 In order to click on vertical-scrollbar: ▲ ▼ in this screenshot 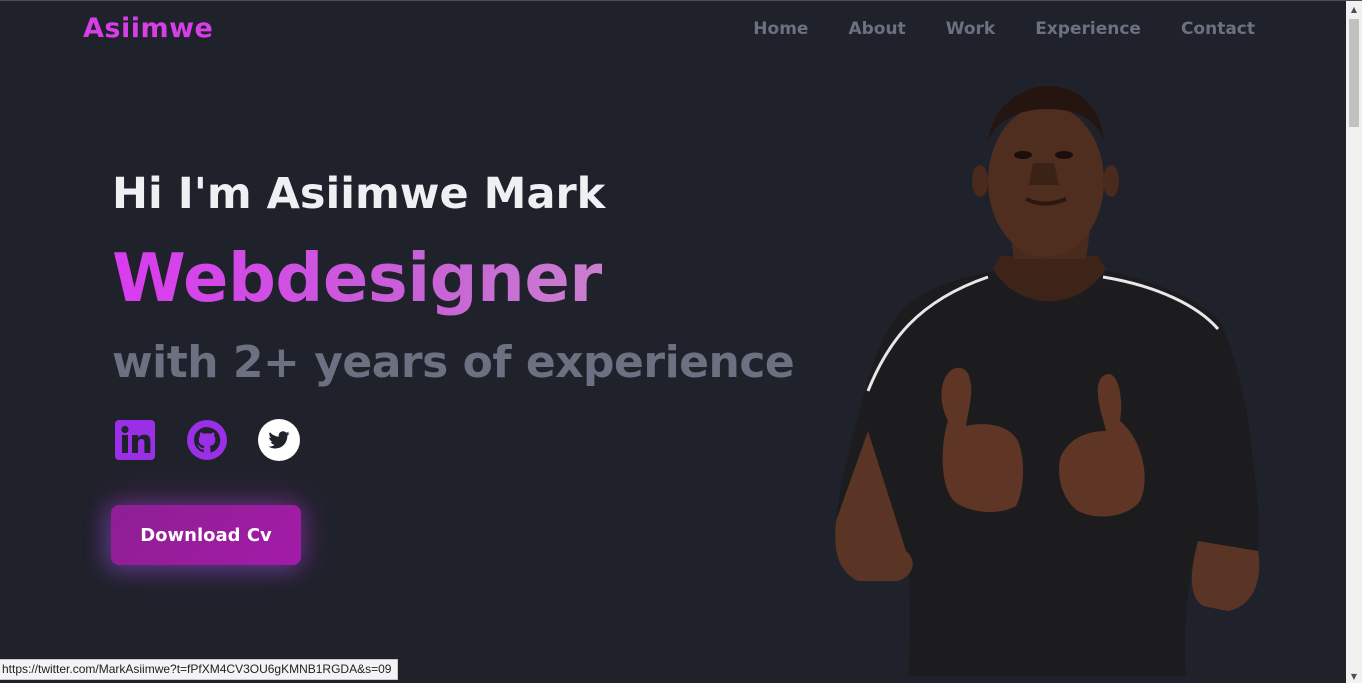, I will do `click(1354, 342)`.